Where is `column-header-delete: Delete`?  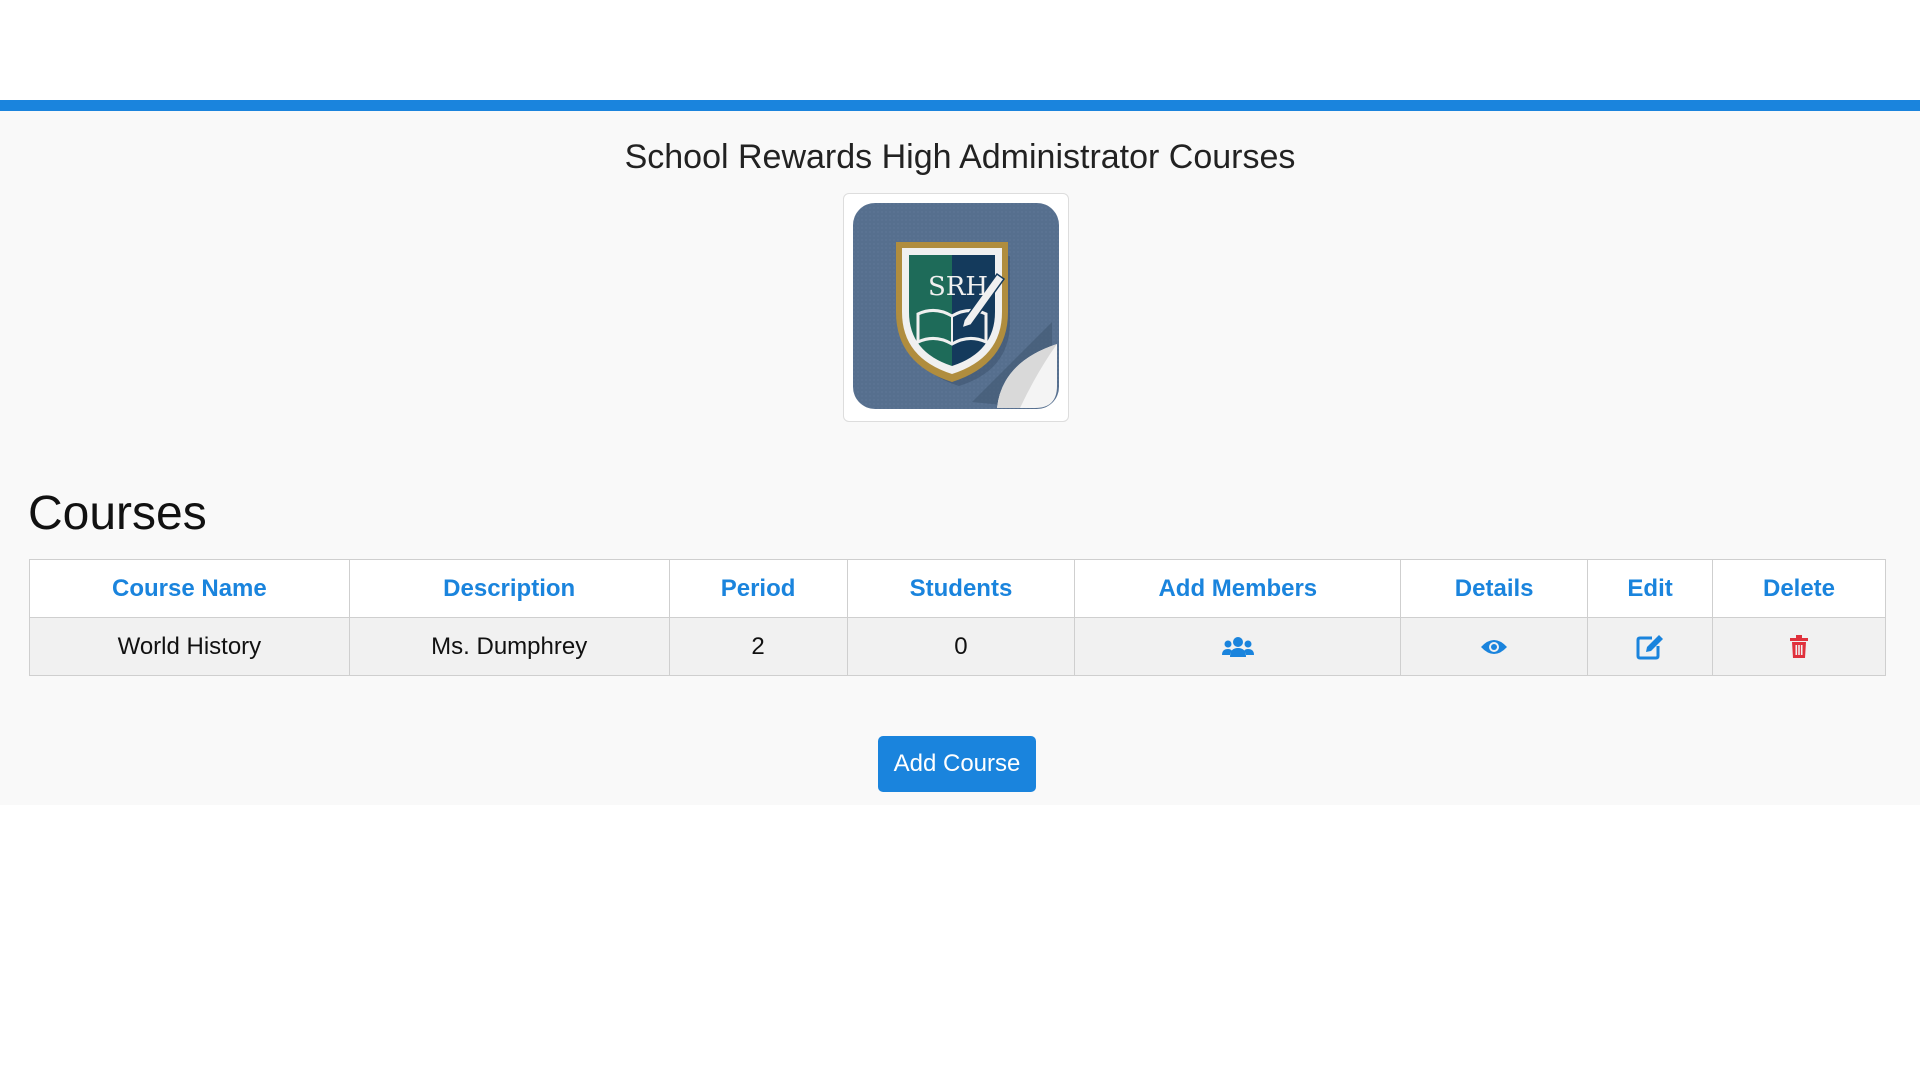 column-header-delete: Delete is located at coordinates (1799, 588).